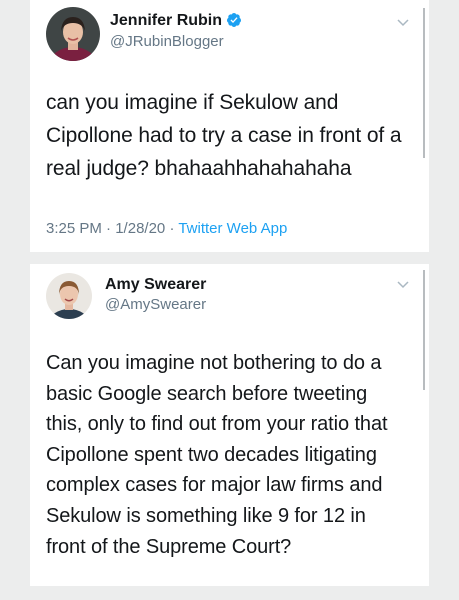 The height and width of the screenshot is (600, 459). I want to click on author-name: Jennifer Rubin, so click(176, 21).